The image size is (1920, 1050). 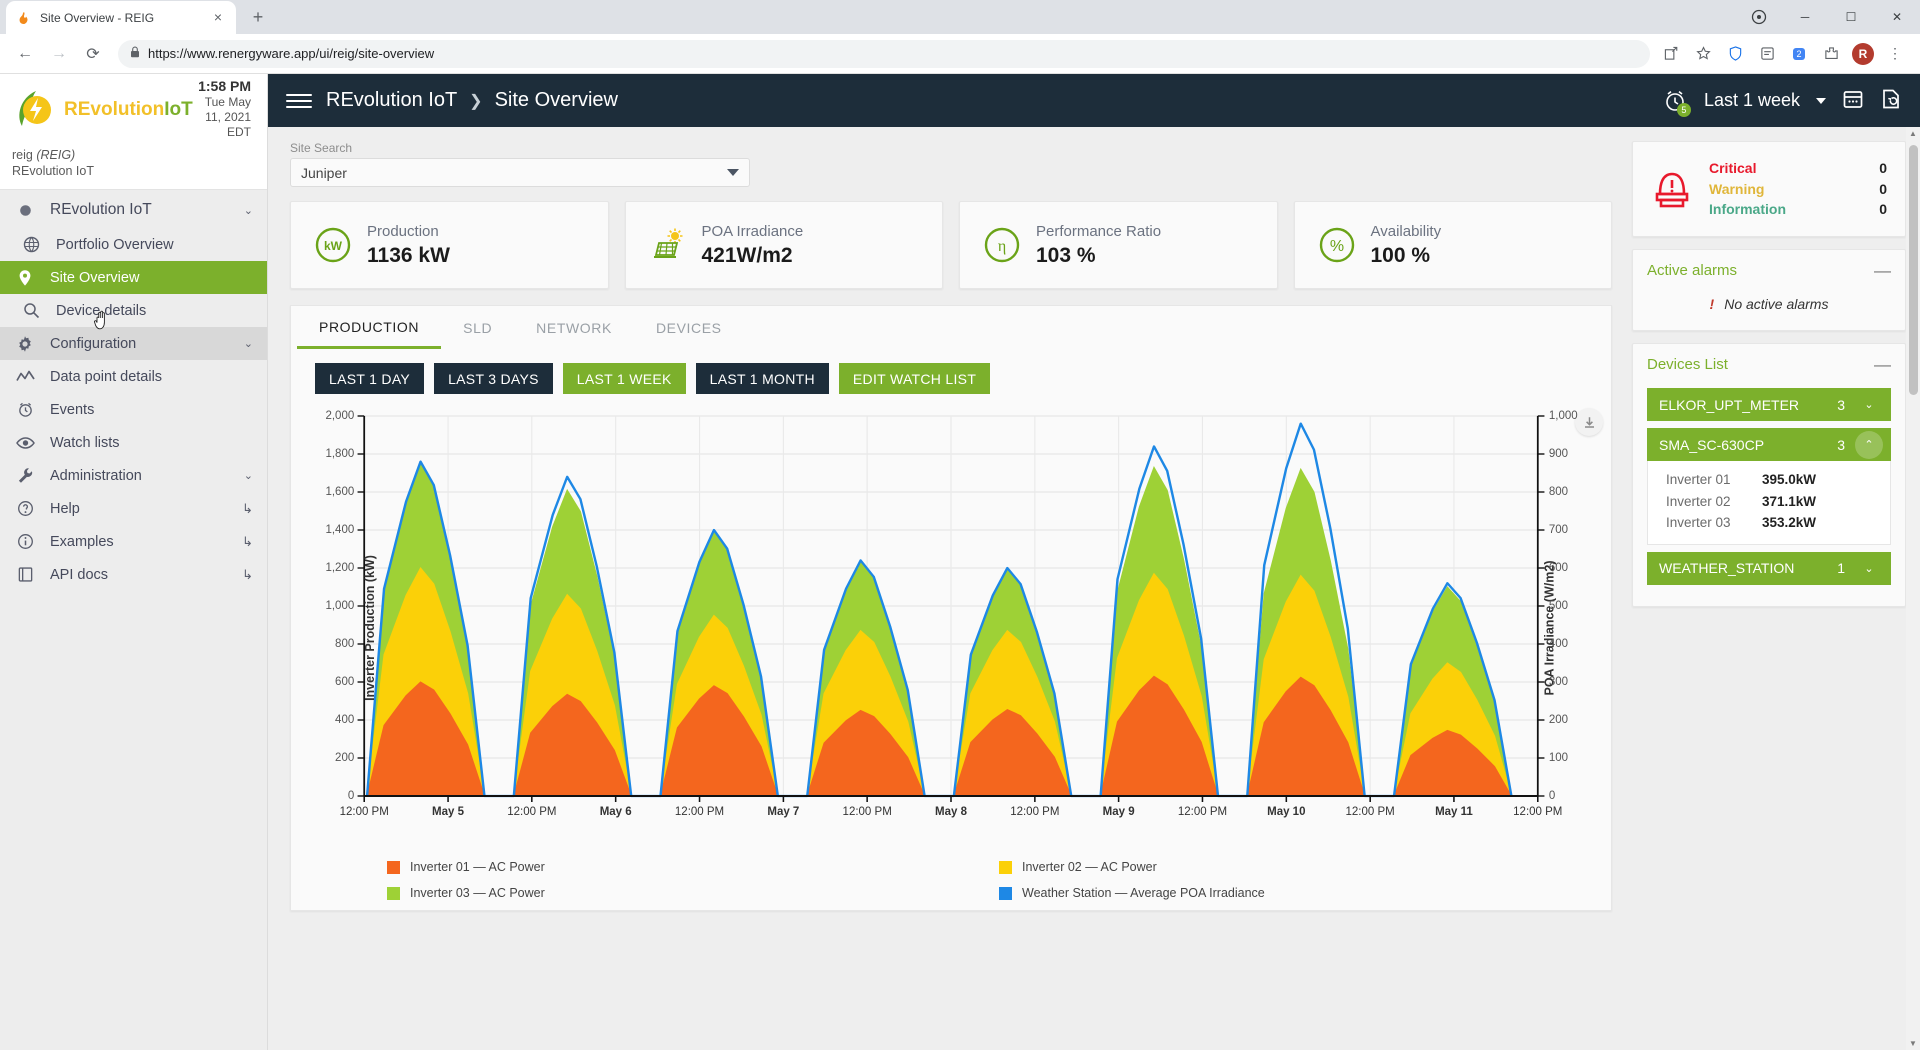 I want to click on scroll-up-icon: ▲, so click(x=1913, y=133).